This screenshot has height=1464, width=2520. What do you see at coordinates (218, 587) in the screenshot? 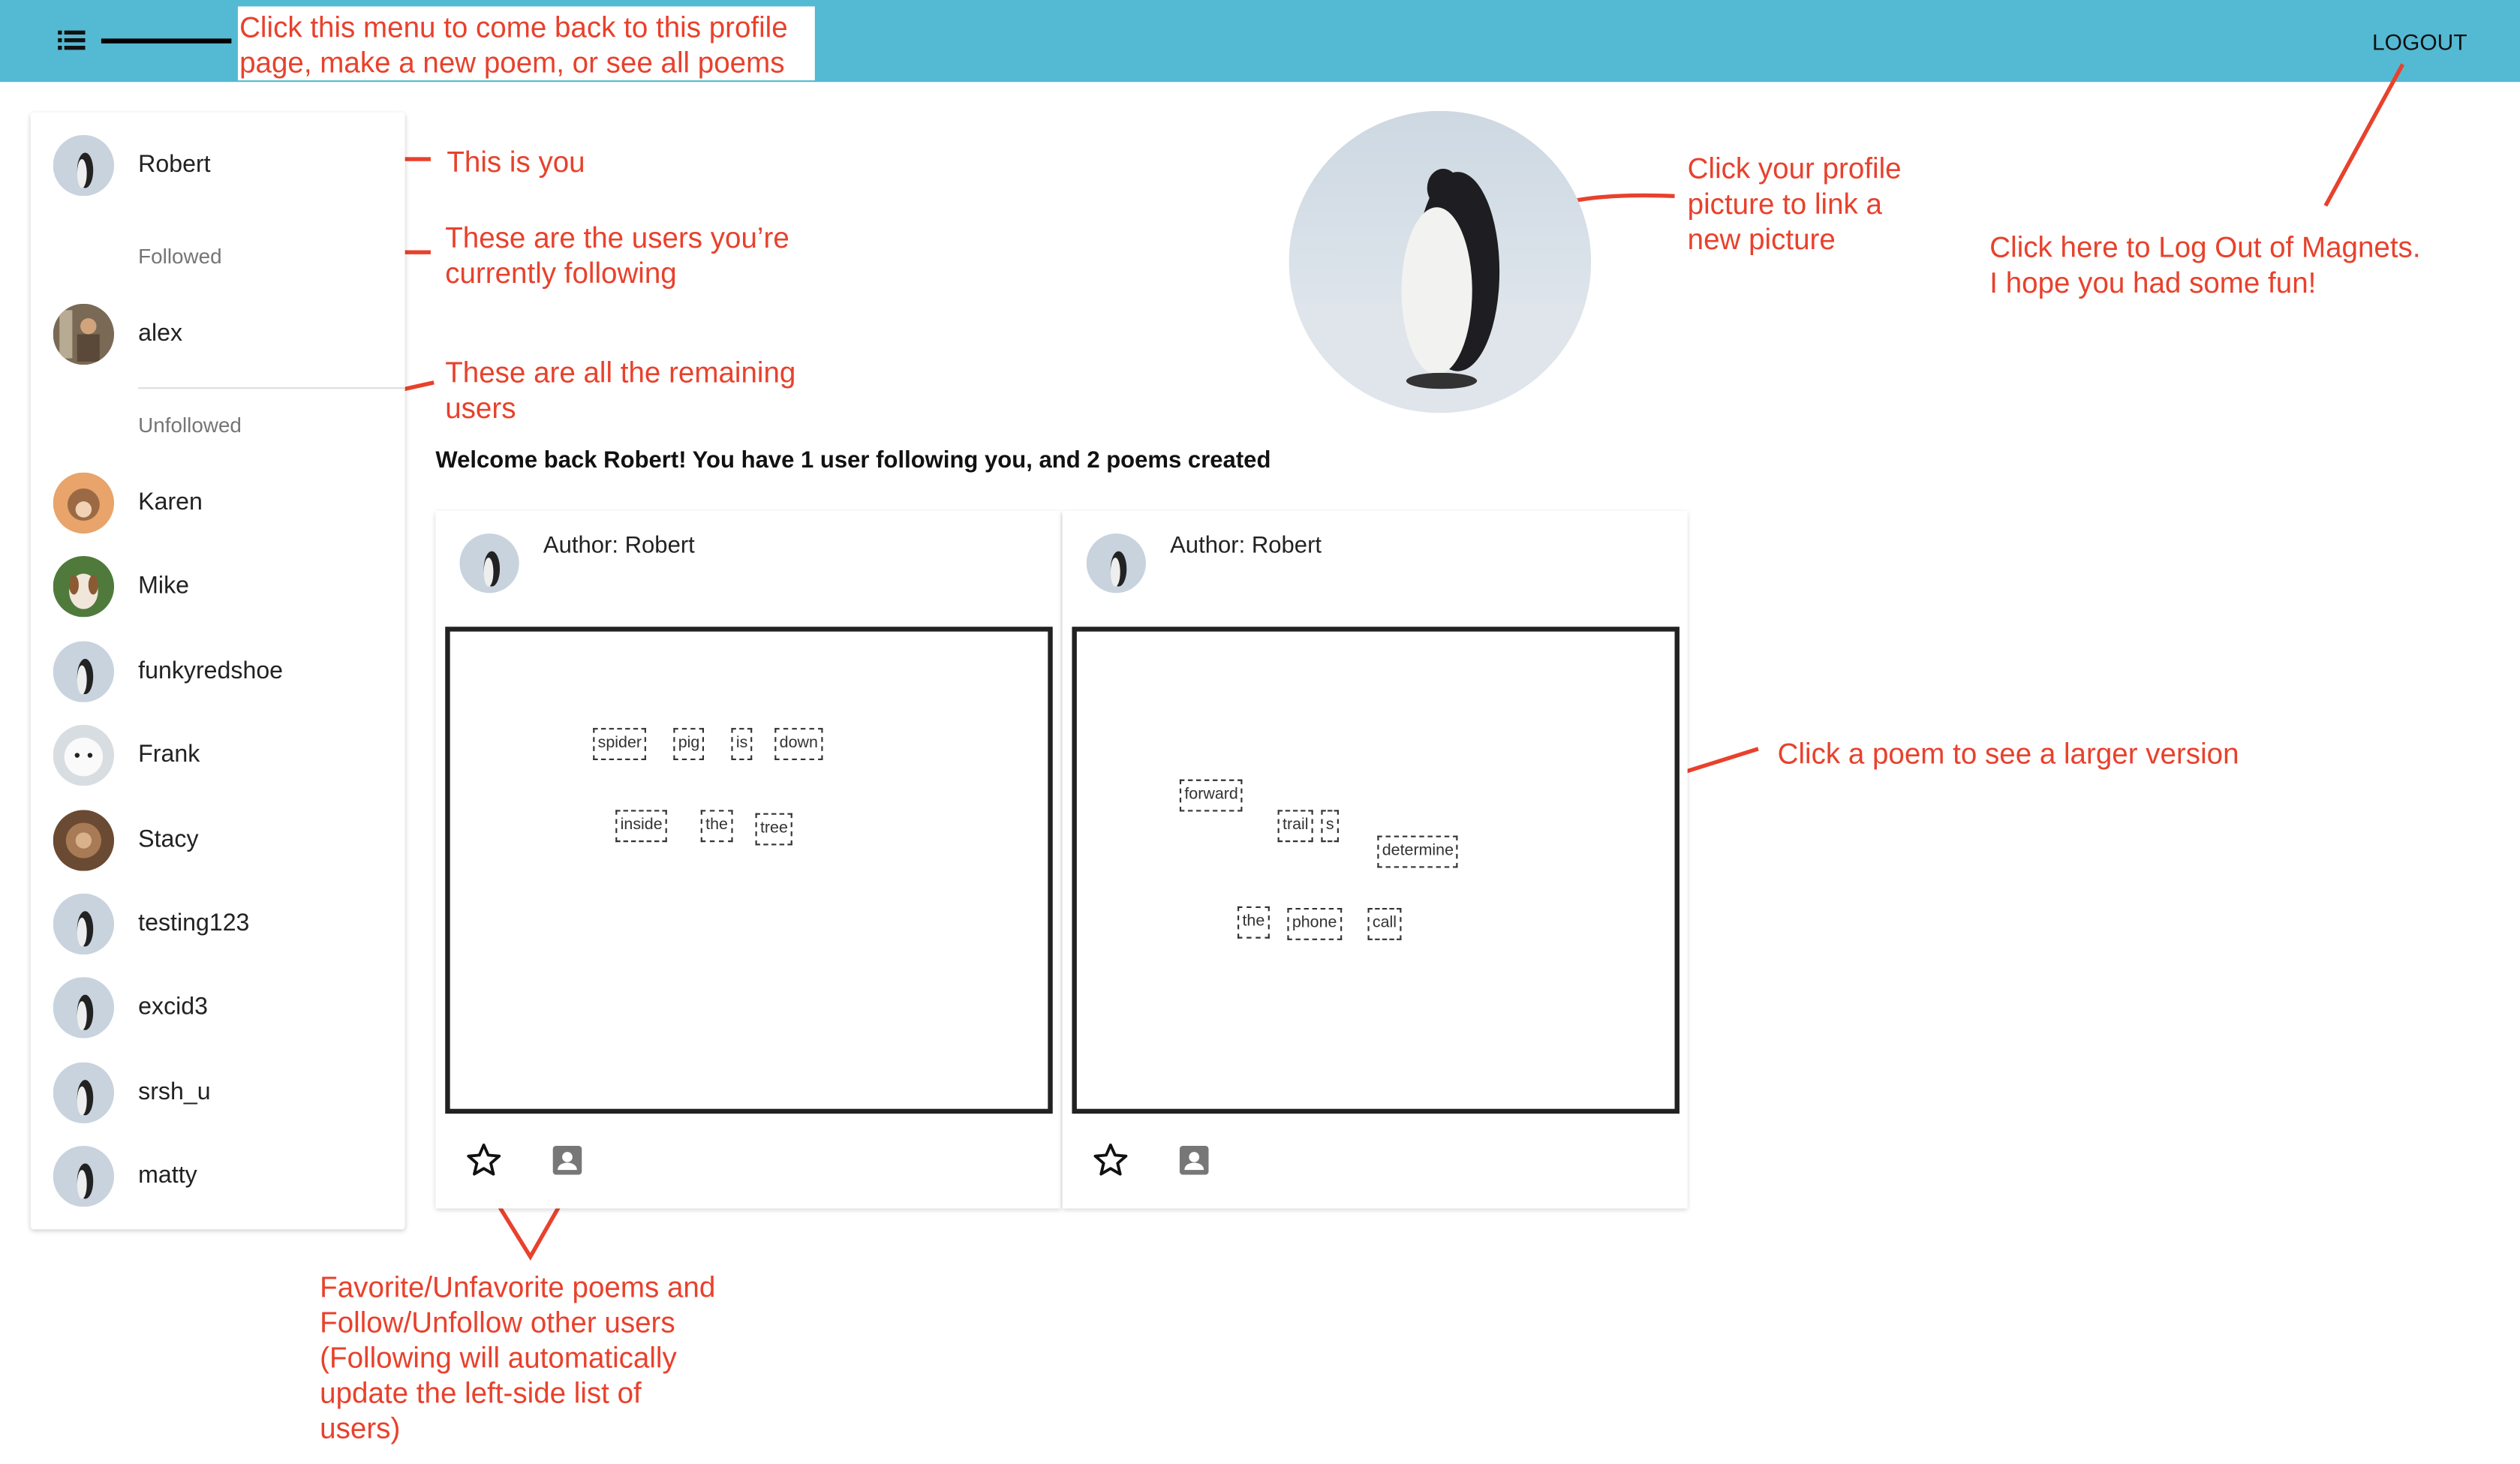
I see `sidebar-item-user: Mike` at bounding box center [218, 587].